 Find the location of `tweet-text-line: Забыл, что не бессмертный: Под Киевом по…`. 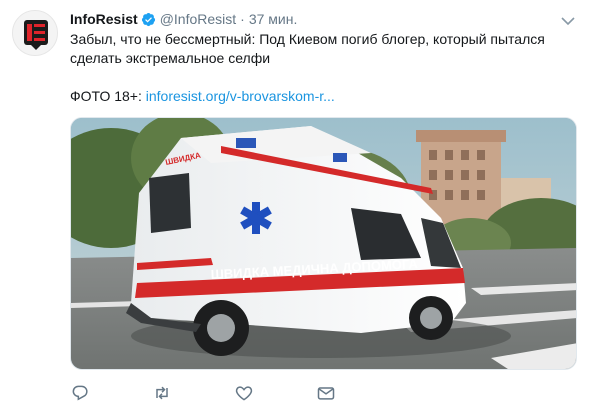

tweet-text-line: Забыл, что не бессмертный: Под Киевом по… is located at coordinates (307, 39).